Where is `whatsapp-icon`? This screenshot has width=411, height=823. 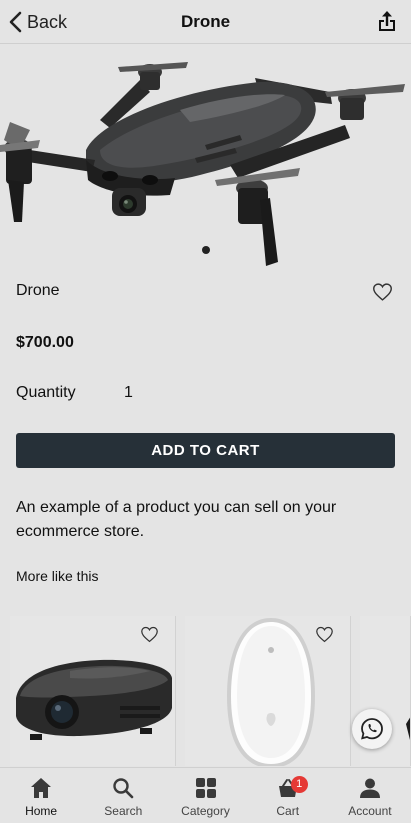 whatsapp-icon is located at coordinates (372, 729).